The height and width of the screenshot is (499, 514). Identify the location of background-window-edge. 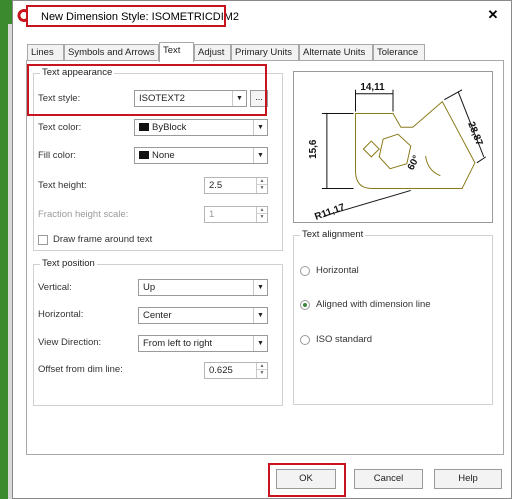
(6, 249).